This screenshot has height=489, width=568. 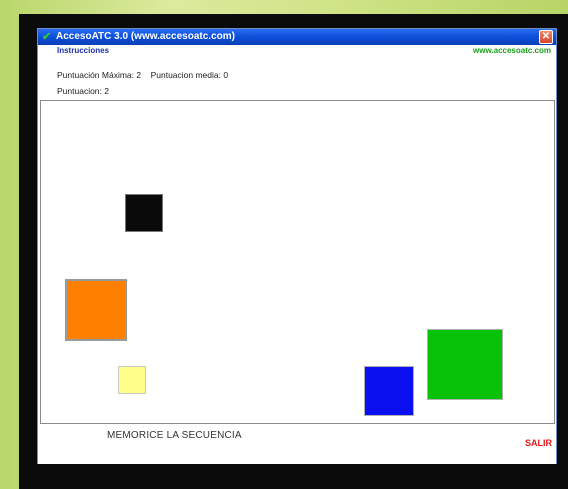 I want to click on website-link: www.accesoatc.com, so click(x=512, y=50).